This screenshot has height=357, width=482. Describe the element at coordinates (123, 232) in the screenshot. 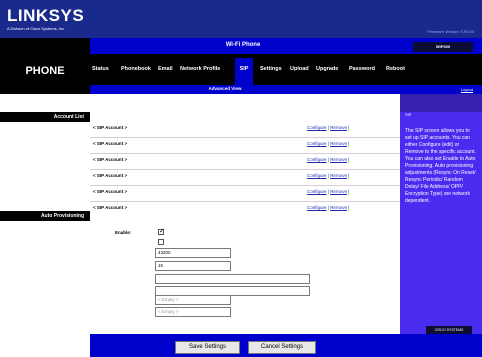

I see `enable-label: Enable:` at that location.